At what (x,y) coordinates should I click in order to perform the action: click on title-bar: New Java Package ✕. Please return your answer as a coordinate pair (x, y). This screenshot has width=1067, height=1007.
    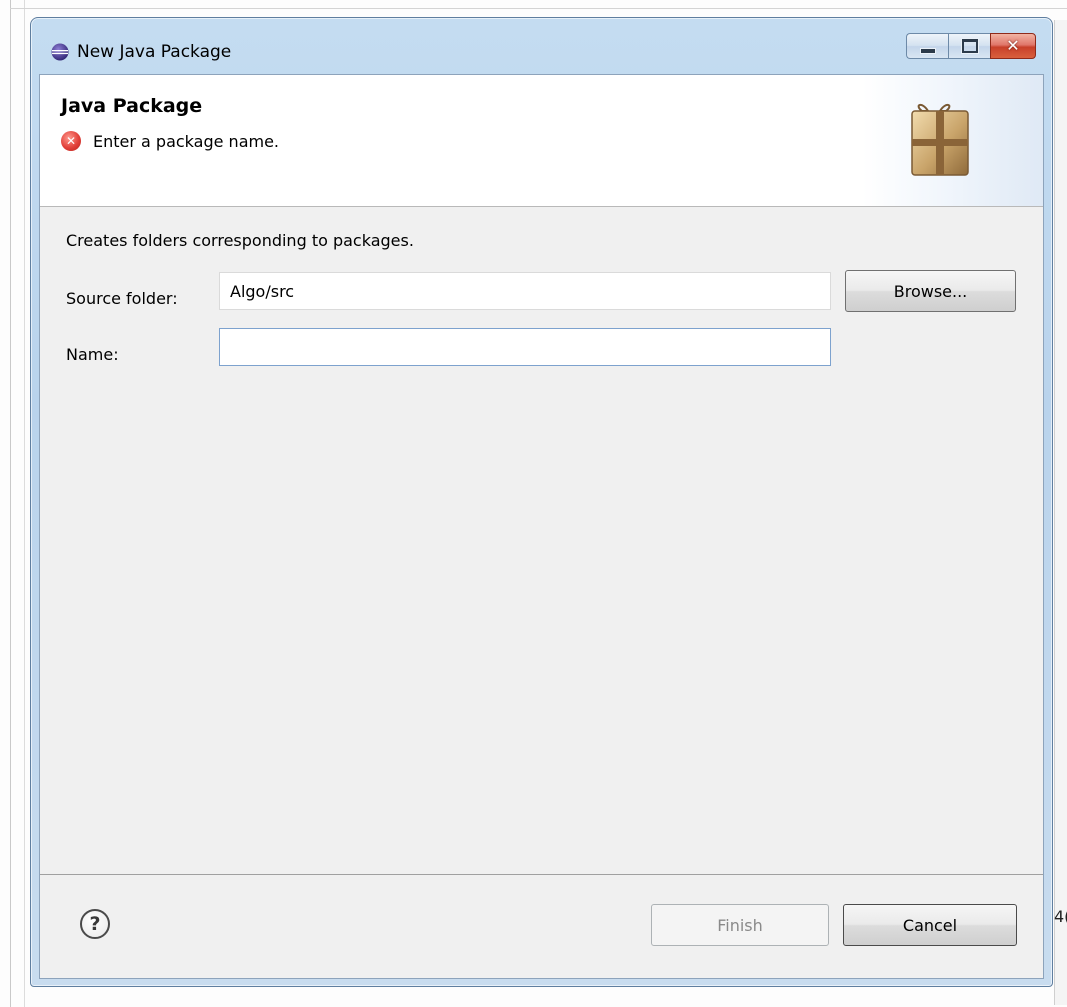
    Looking at the image, I should click on (541, 46).